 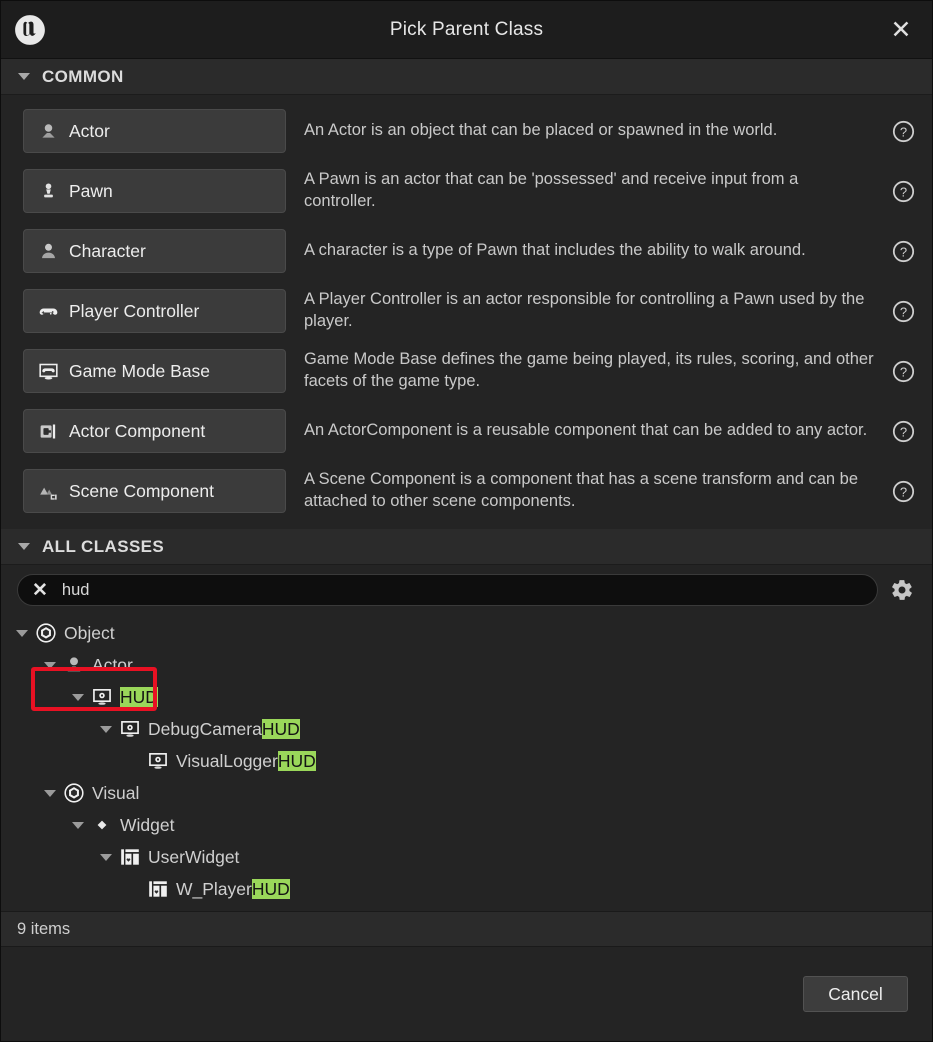 What do you see at coordinates (40, 590) in the screenshot?
I see `clear-x-icon: ✕` at bounding box center [40, 590].